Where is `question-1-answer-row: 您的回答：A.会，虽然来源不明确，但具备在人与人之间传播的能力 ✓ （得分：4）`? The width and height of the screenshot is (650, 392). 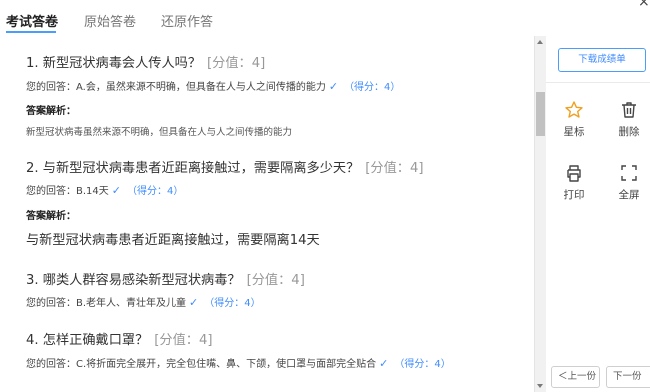 question-1-answer-row: 您的回答：A.会，虽然来源不明确，但具备在人与人之间传播的能力 ✓ （得分：4） is located at coordinates (213, 85).